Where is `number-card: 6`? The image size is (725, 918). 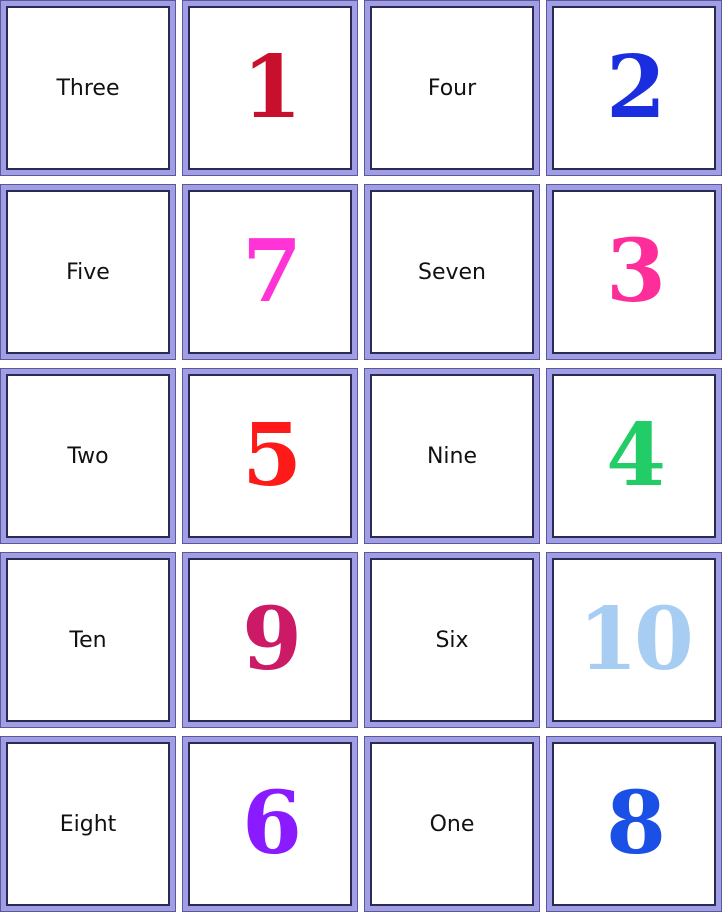 number-card: 6 is located at coordinates (270, 824).